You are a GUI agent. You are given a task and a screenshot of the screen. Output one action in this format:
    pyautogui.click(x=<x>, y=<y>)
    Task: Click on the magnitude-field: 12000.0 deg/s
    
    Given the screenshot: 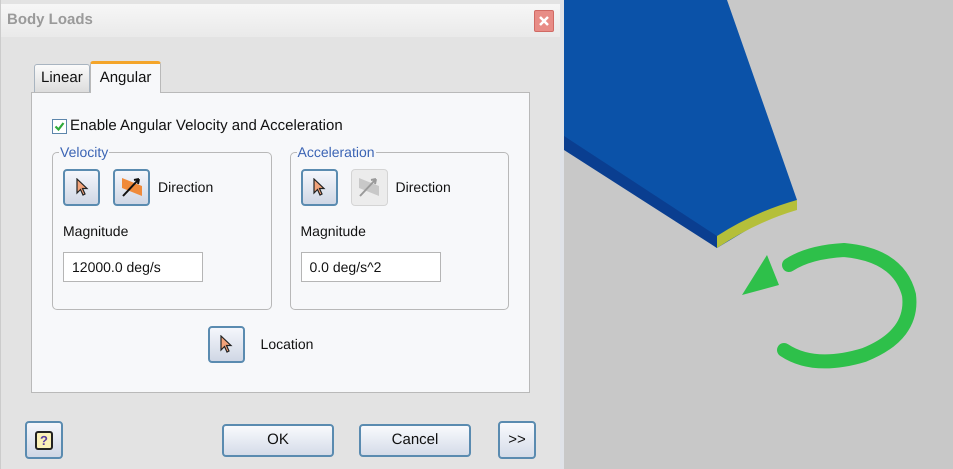 What is the action you would take?
    pyautogui.click(x=133, y=267)
    